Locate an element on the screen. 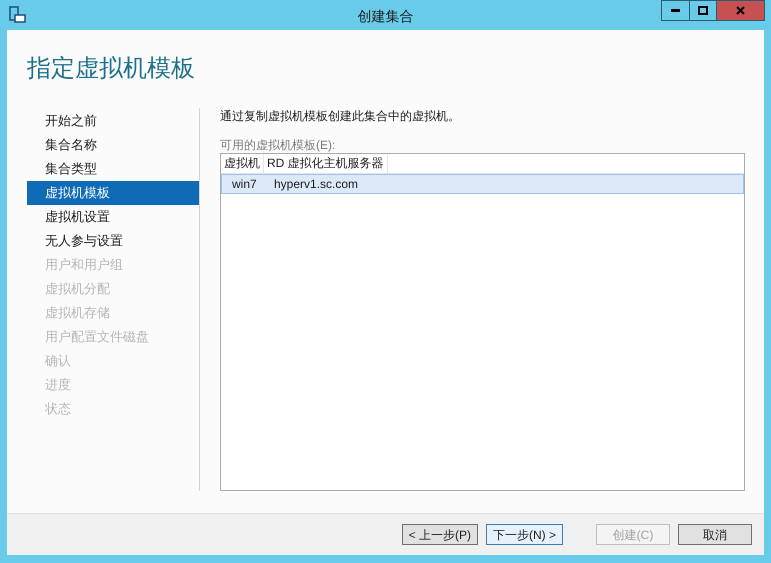 The height and width of the screenshot is (563, 771). table-cell-text: hyperv1.sc.com is located at coordinates (316, 184).